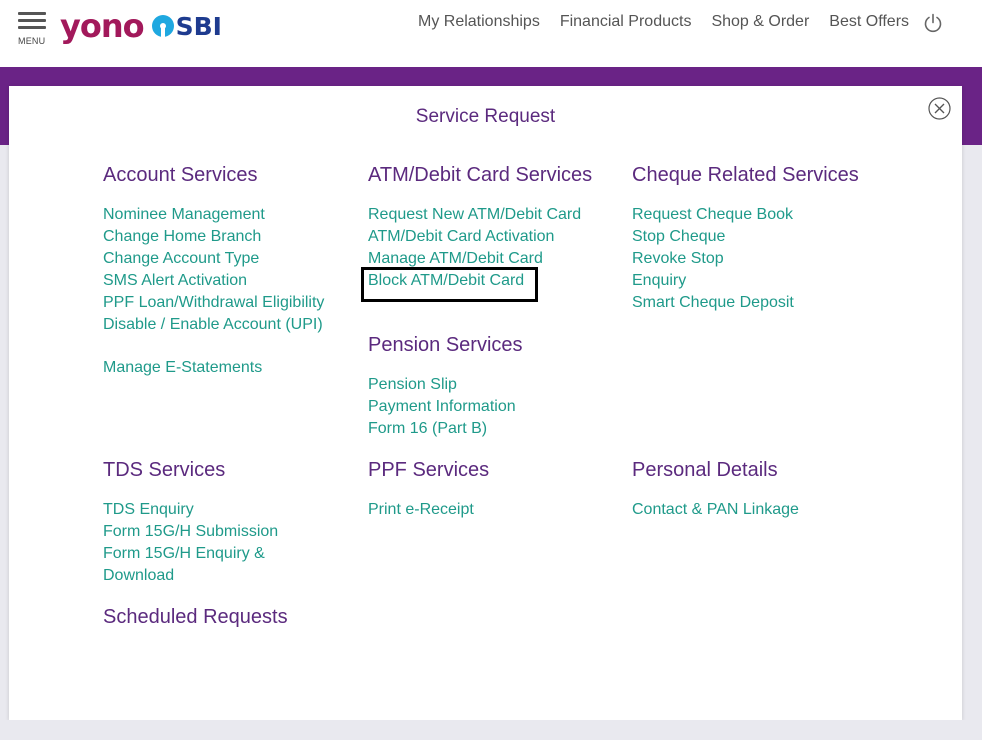 The width and height of the screenshot is (982, 740). I want to click on section-title-scheduled-requests: Scheduled Requests, so click(195, 617).